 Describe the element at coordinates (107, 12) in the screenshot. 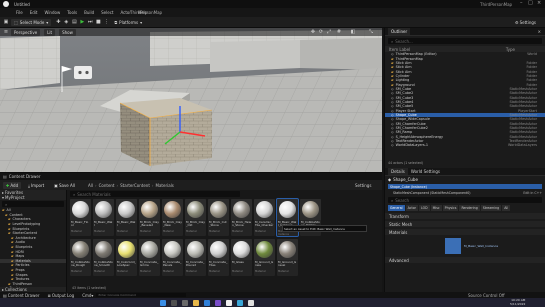

I see `menu-select: Select` at that location.